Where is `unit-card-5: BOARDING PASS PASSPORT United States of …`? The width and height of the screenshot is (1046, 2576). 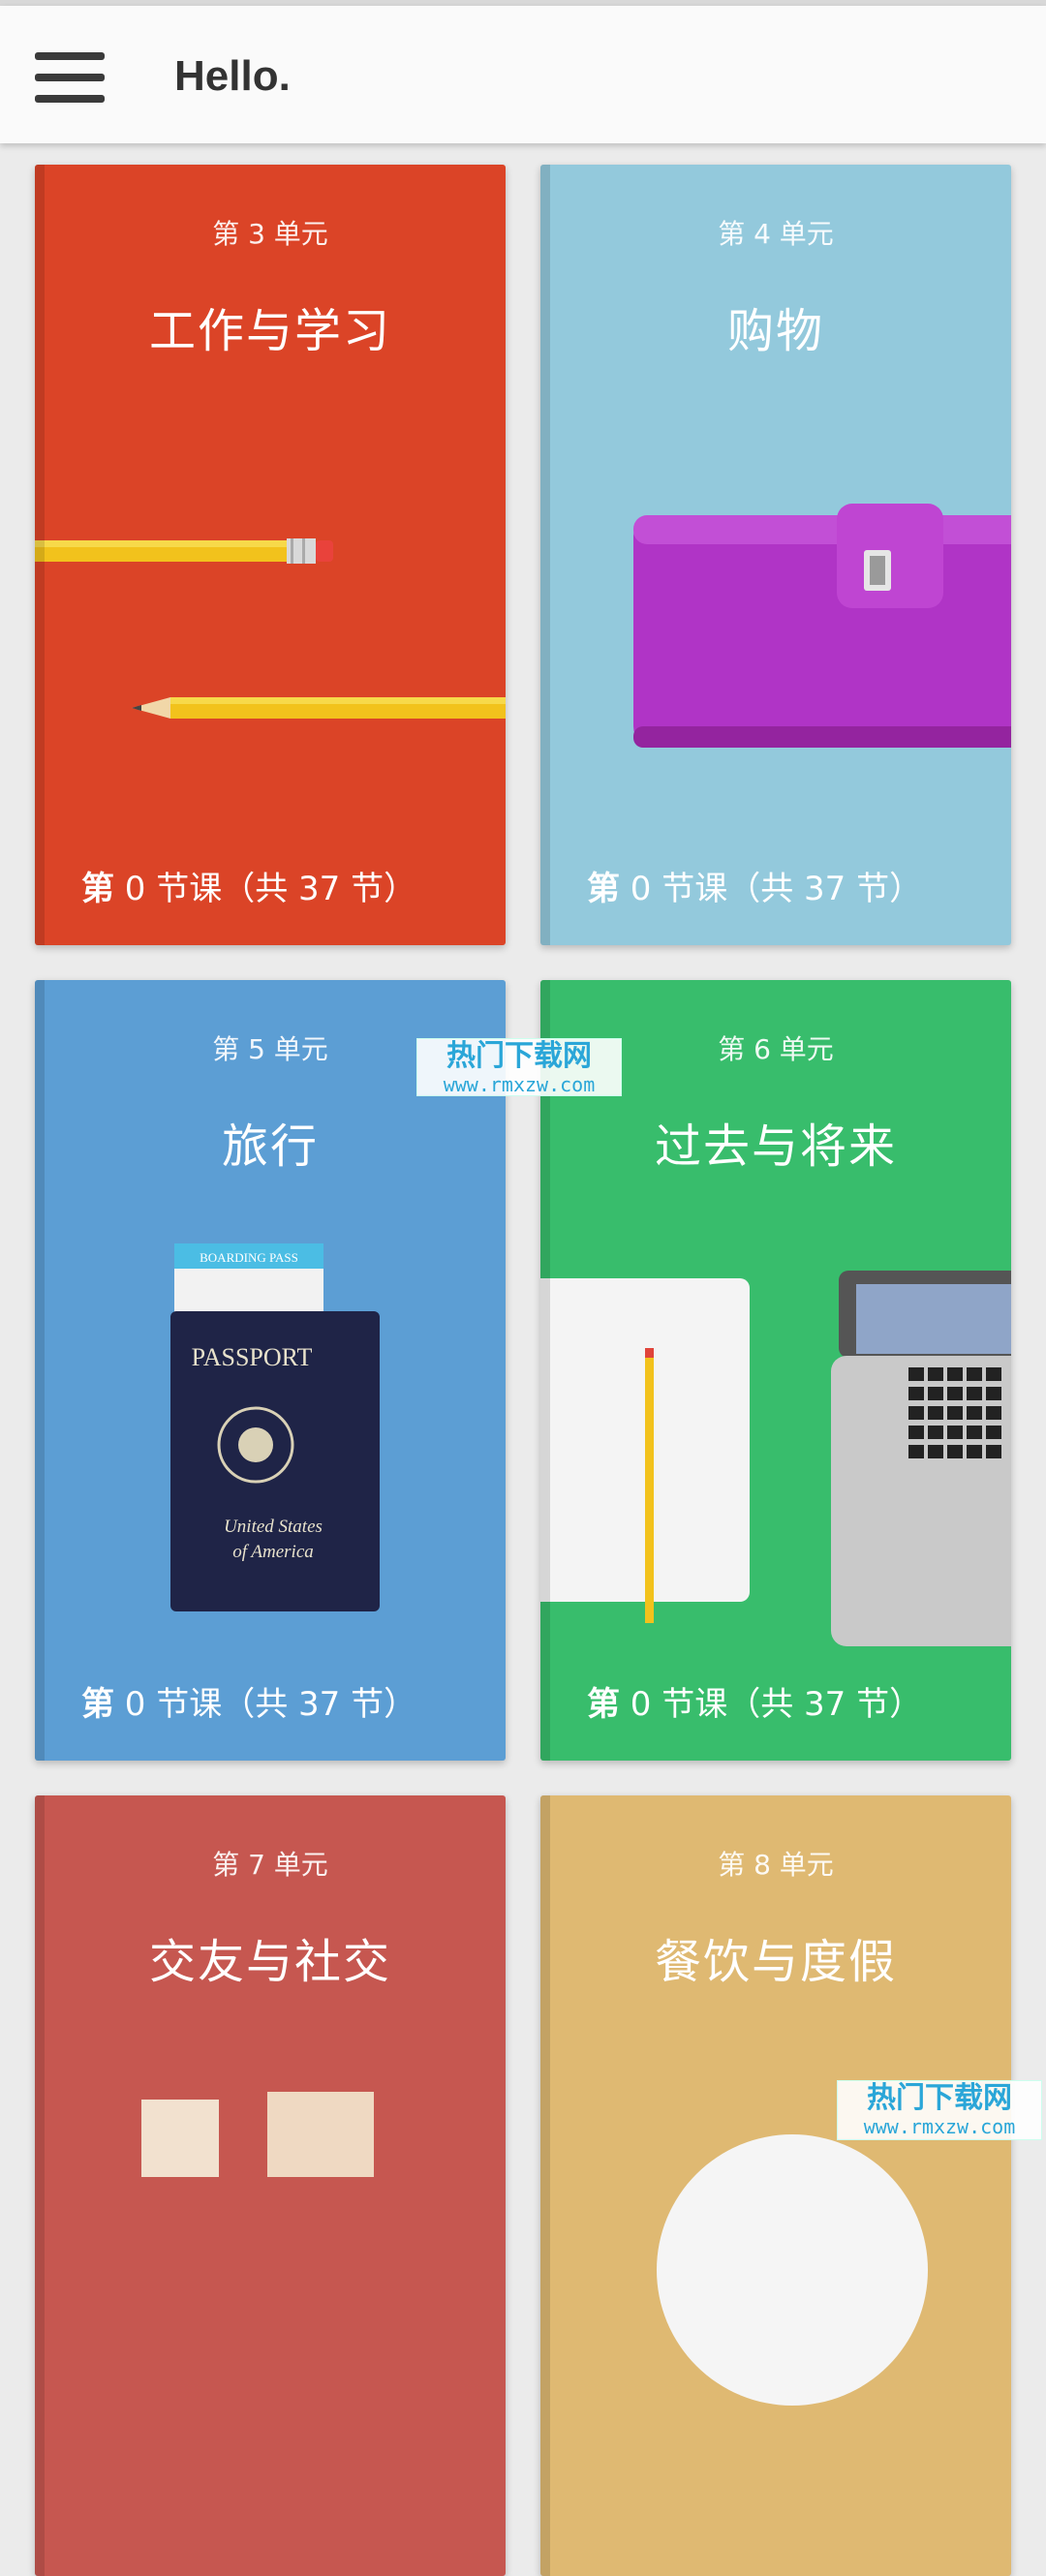
unit-card-5: BOARDING PASS PASSPORT United States of … is located at coordinates (270, 1370).